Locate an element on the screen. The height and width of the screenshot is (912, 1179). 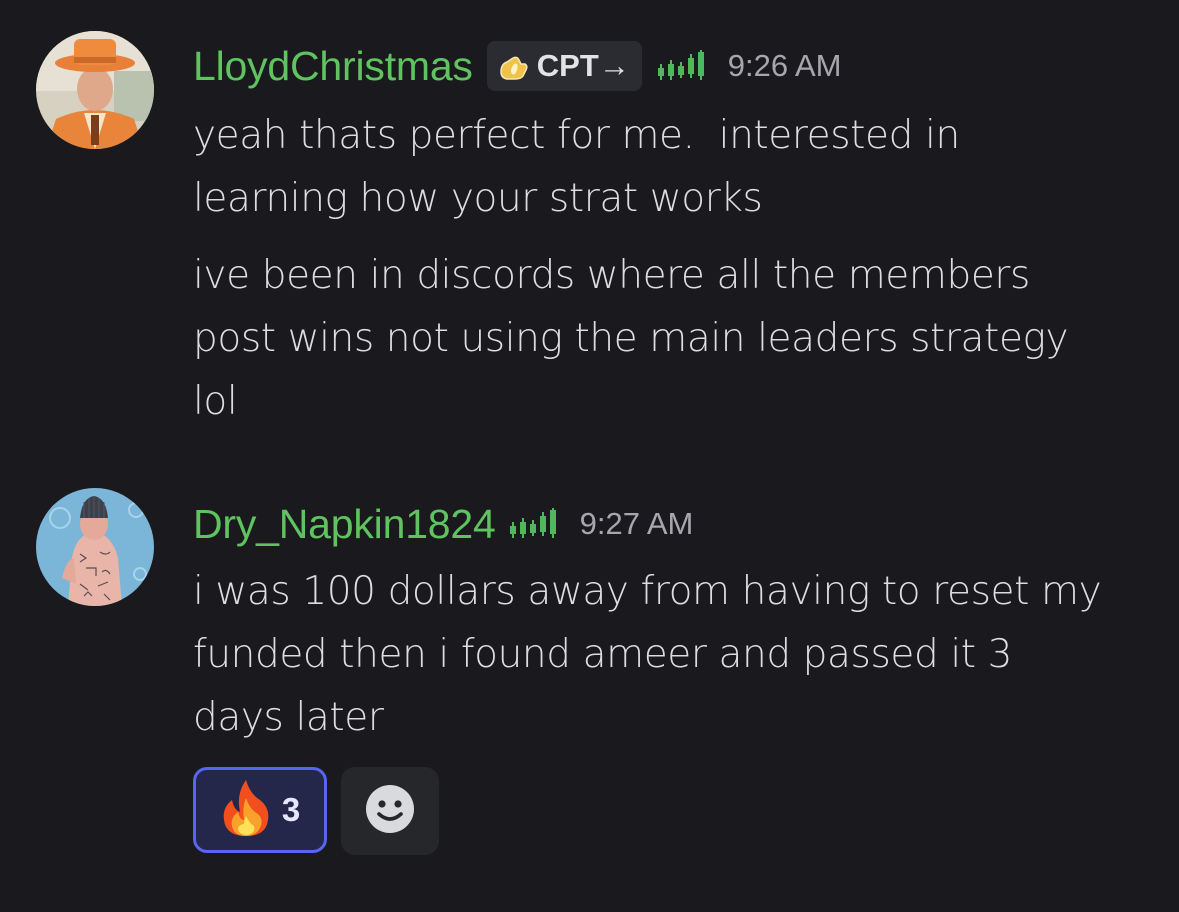
flame-hand-badge-icon is located at coordinates (514, 66).